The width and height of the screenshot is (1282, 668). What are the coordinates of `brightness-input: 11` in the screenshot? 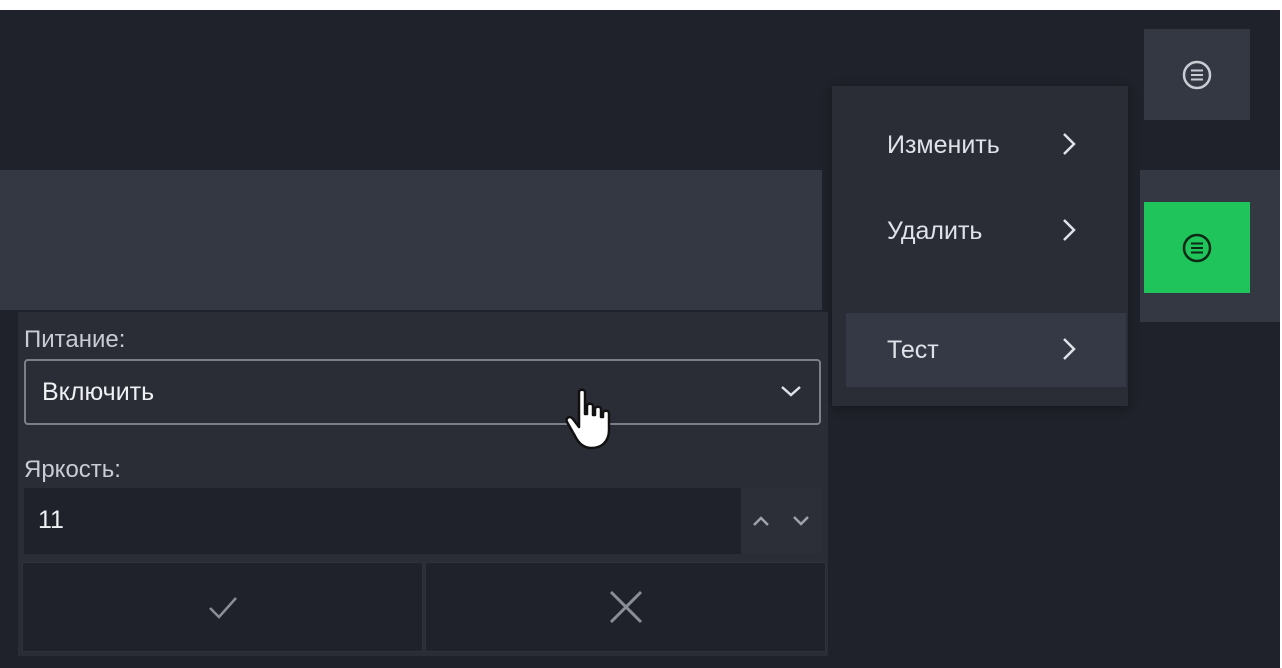 It's located at (422, 521).